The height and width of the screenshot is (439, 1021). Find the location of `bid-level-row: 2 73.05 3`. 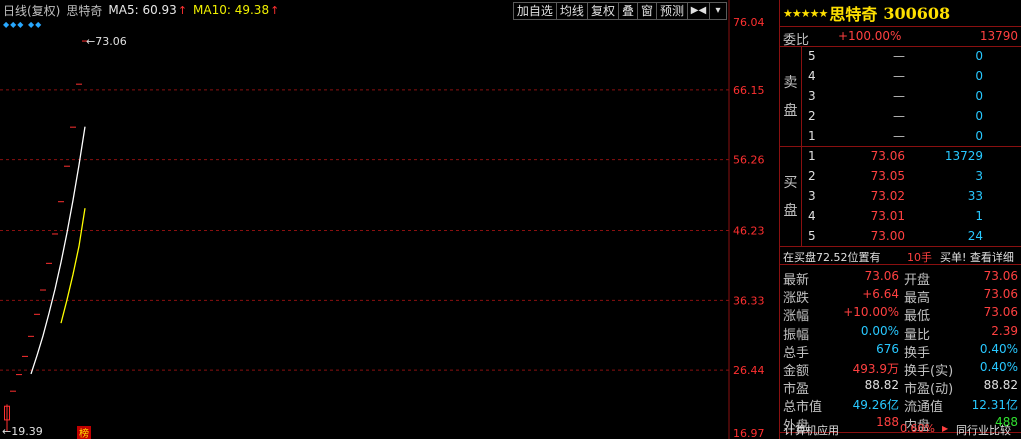

bid-level-row: 2 73.05 3 is located at coordinates (900, 177).